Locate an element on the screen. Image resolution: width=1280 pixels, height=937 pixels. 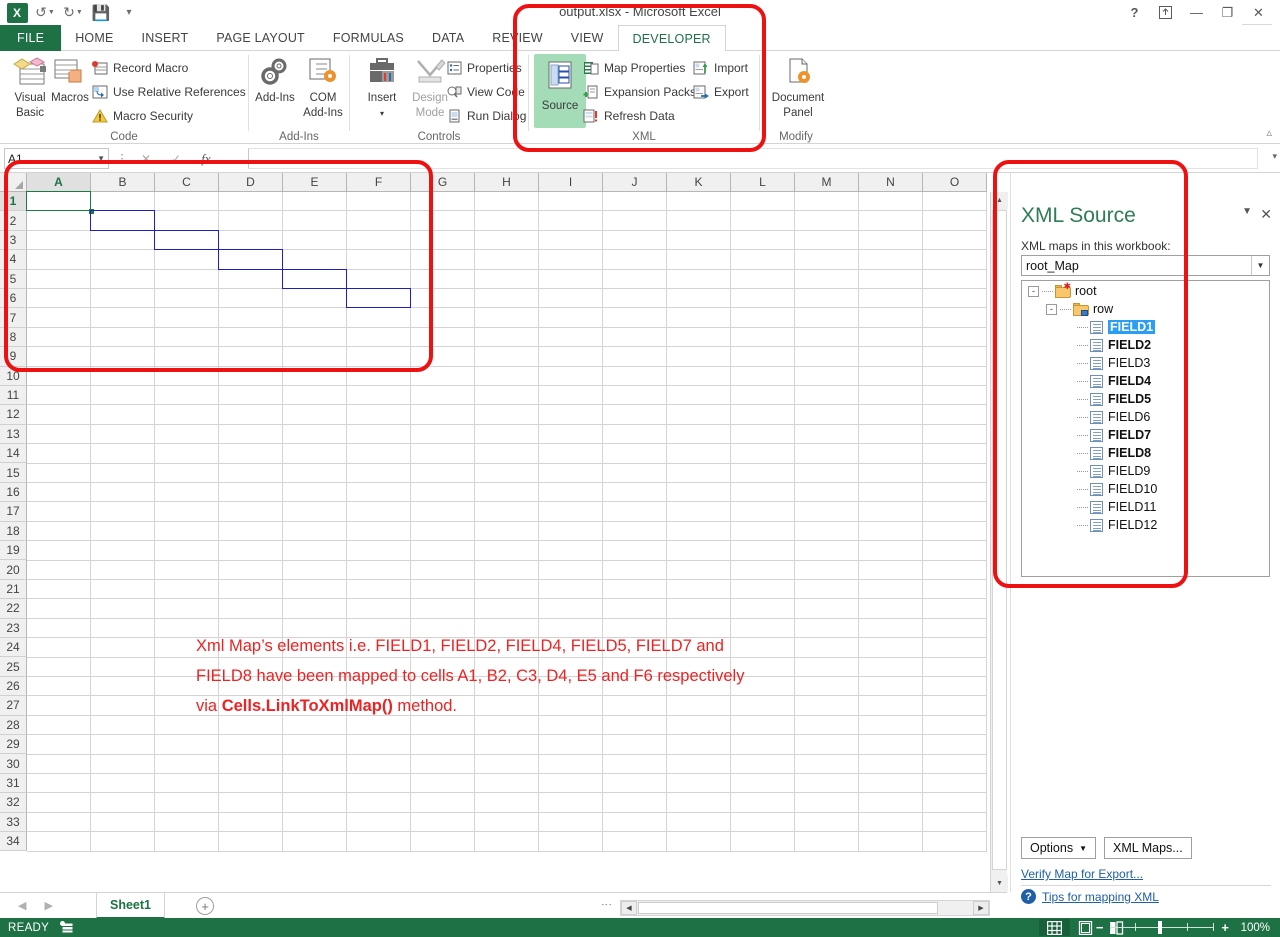
cell-L10 is located at coordinates (763, 376).